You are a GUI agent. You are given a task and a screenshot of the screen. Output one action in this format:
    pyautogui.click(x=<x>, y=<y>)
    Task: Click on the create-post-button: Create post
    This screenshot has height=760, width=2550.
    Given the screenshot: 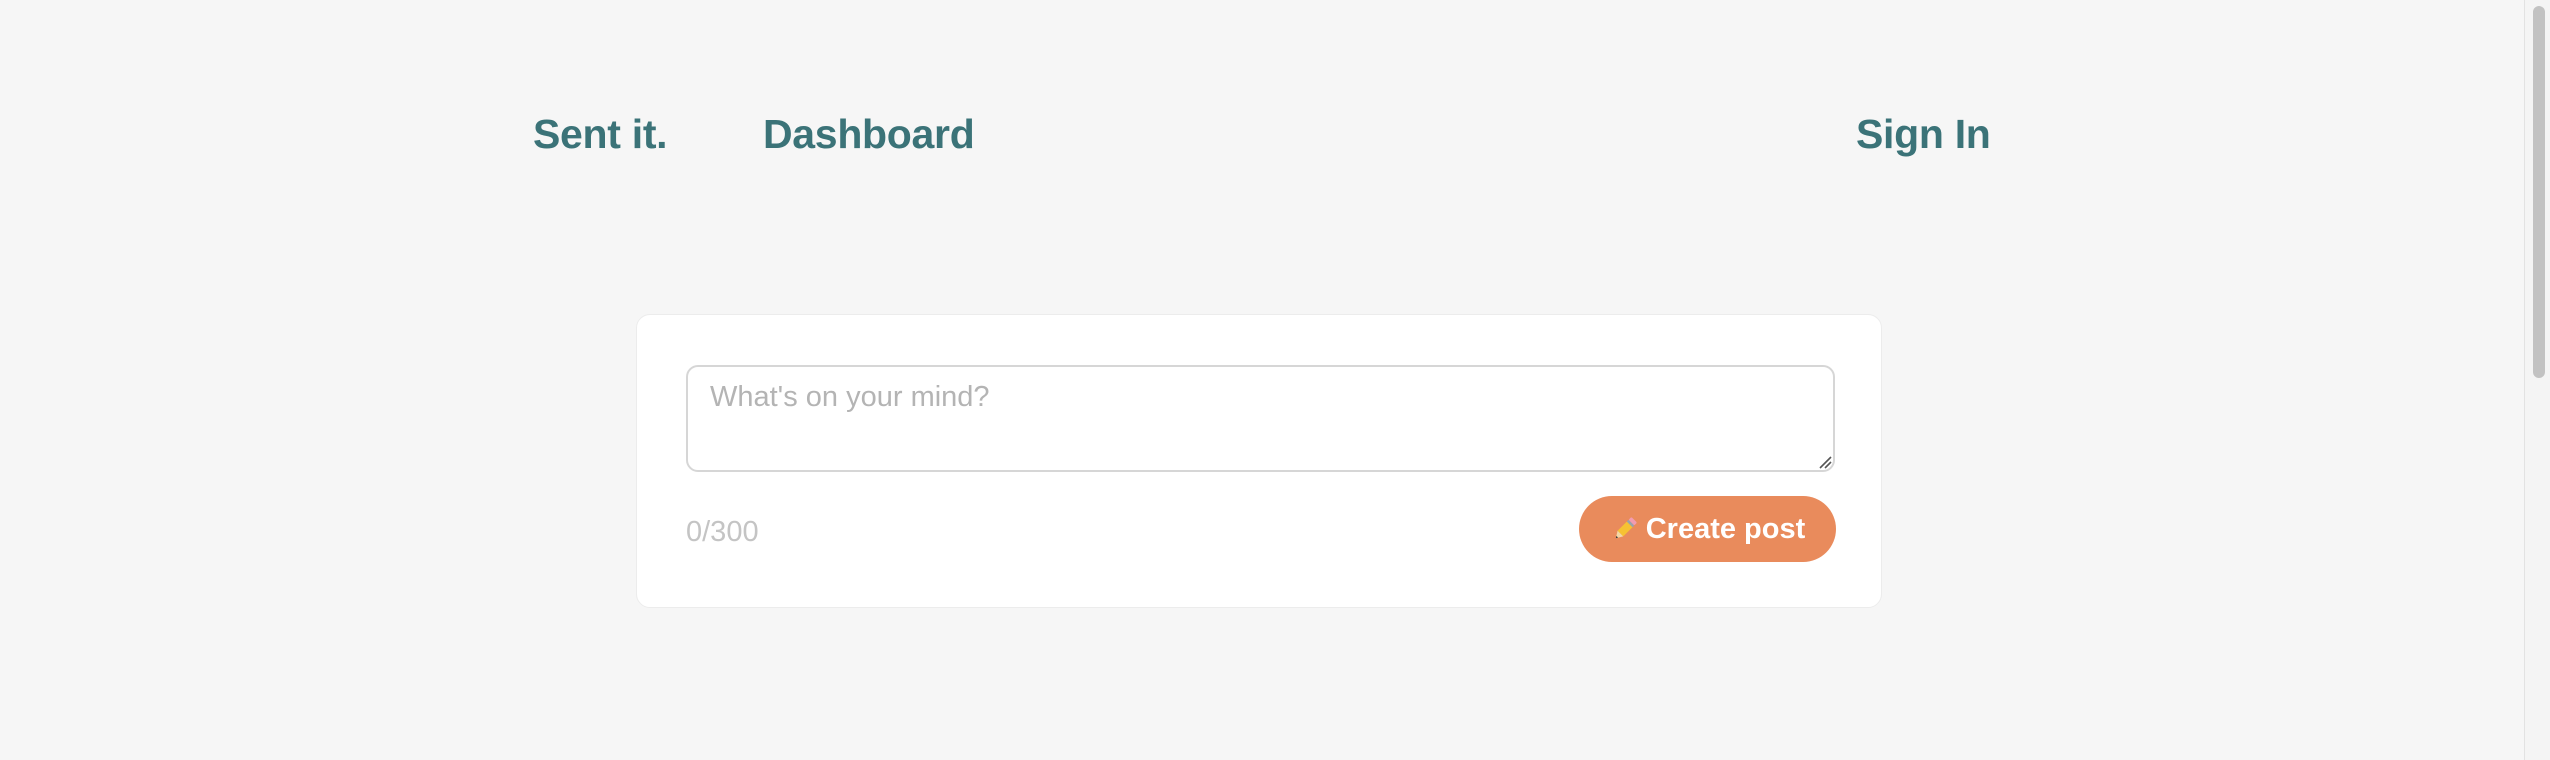 What is the action you would take?
    pyautogui.click(x=1707, y=529)
    